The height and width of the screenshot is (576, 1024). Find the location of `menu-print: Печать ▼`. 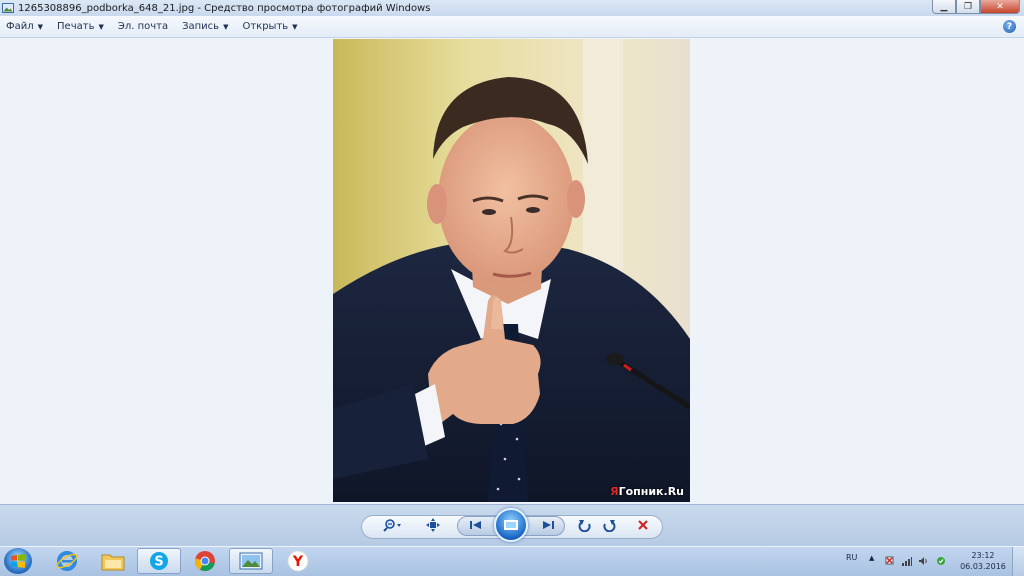

menu-print: Печать ▼ is located at coordinates (80, 26).